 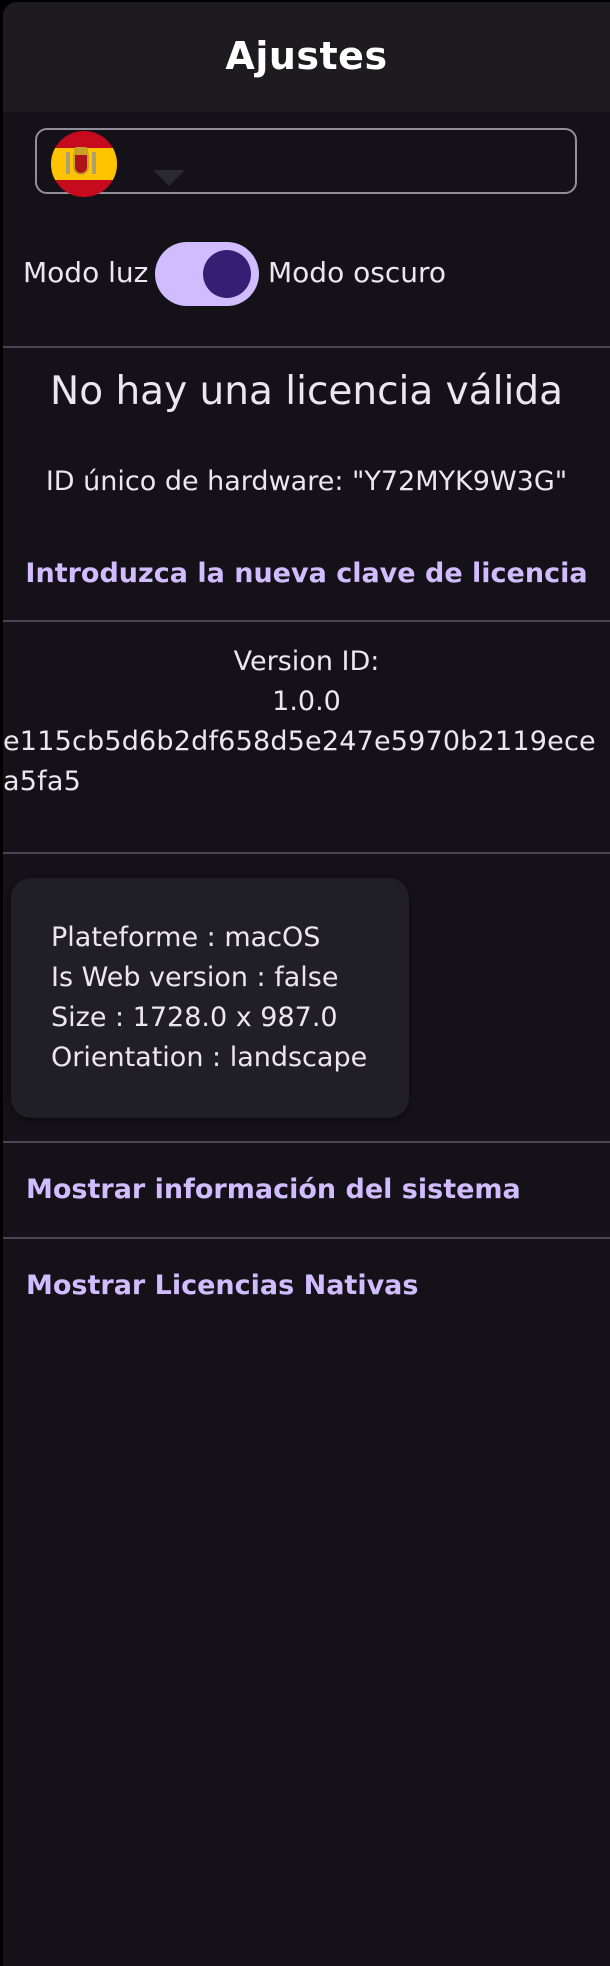 I want to click on version-label: Version ID:, so click(x=306, y=661).